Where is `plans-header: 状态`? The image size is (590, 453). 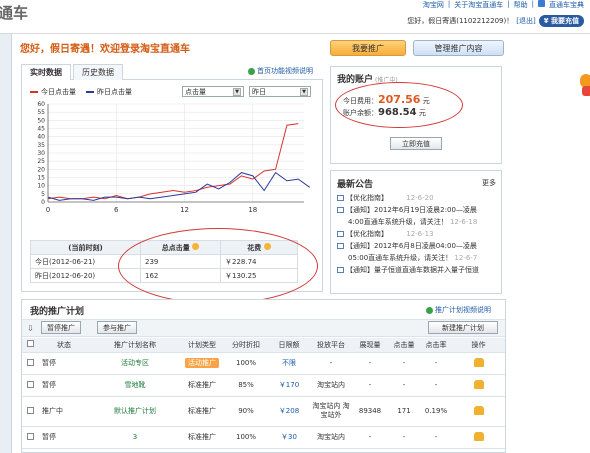 plans-header: 状态 is located at coordinates (64, 345).